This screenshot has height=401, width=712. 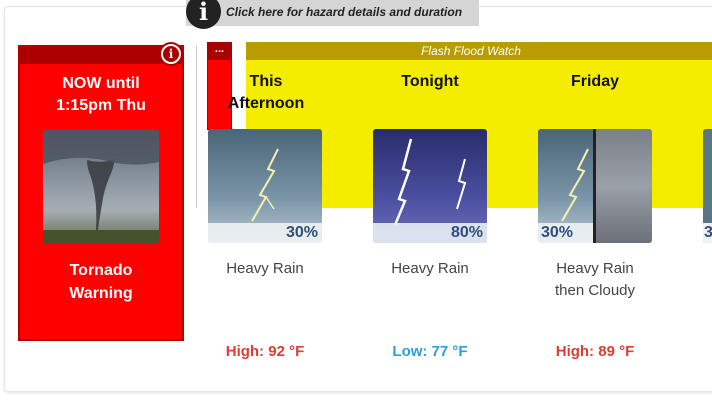 I want to click on pop-label: 80%, so click(x=466, y=232).